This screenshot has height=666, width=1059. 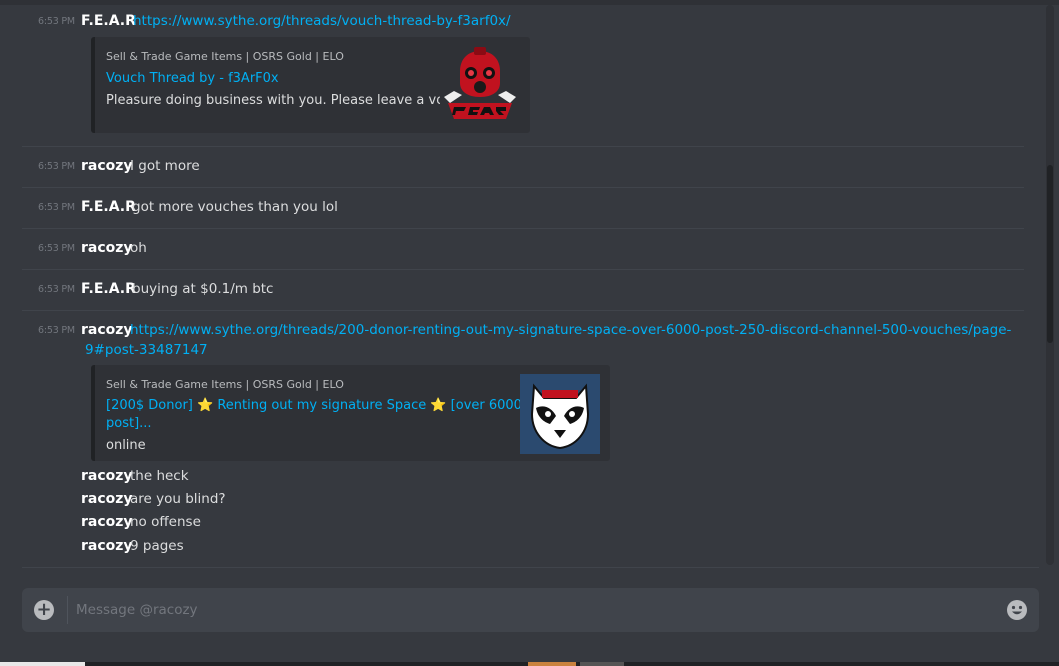 I want to click on embed-title-link: Vouch Thread by - f3ArF0x, so click(x=192, y=79).